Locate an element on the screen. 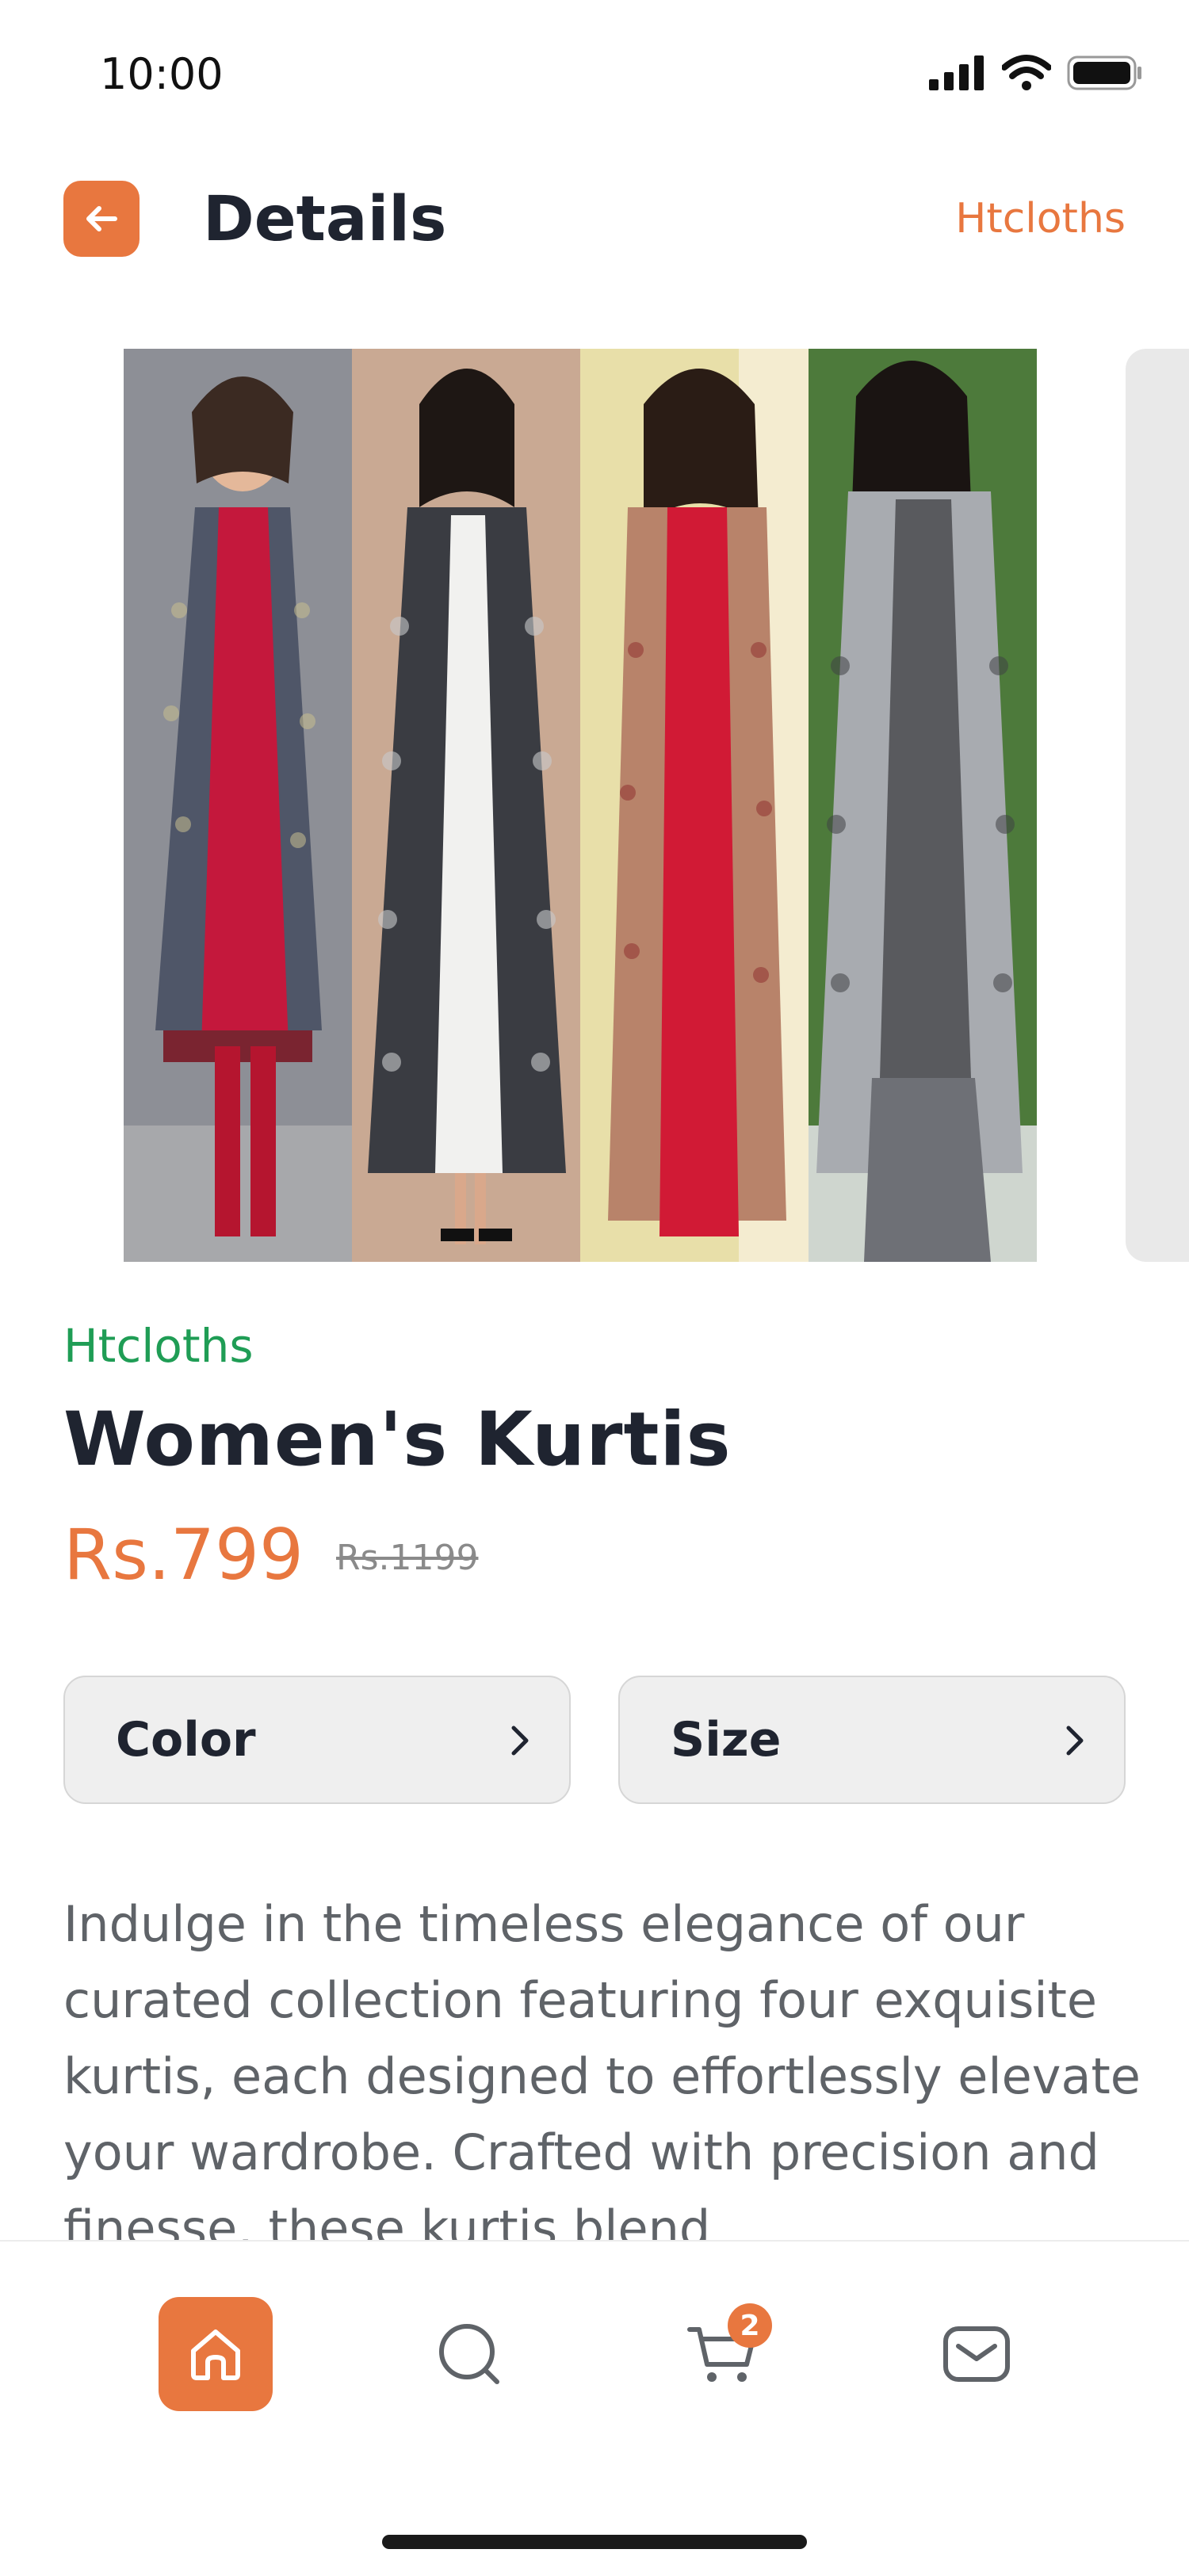  product-price: Rs.799 is located at coordinates (183, 1555).